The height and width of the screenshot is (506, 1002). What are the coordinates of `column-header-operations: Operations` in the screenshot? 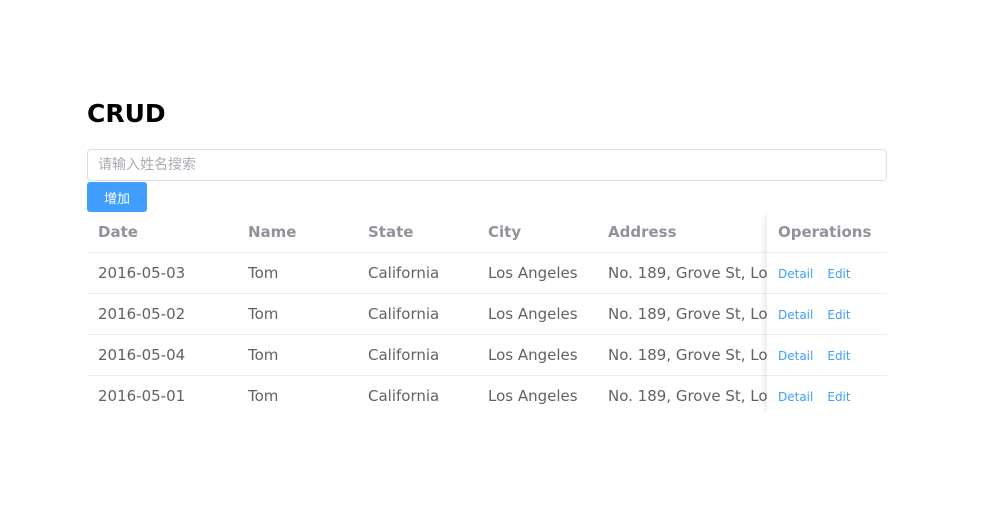 It's located at (825, 232).